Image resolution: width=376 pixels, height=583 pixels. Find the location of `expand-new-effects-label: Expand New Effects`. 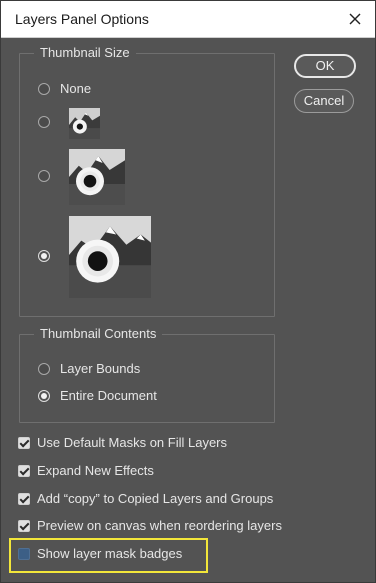

expand-new-effects-label: Expand New Effects is located at coordinates (95, 470).